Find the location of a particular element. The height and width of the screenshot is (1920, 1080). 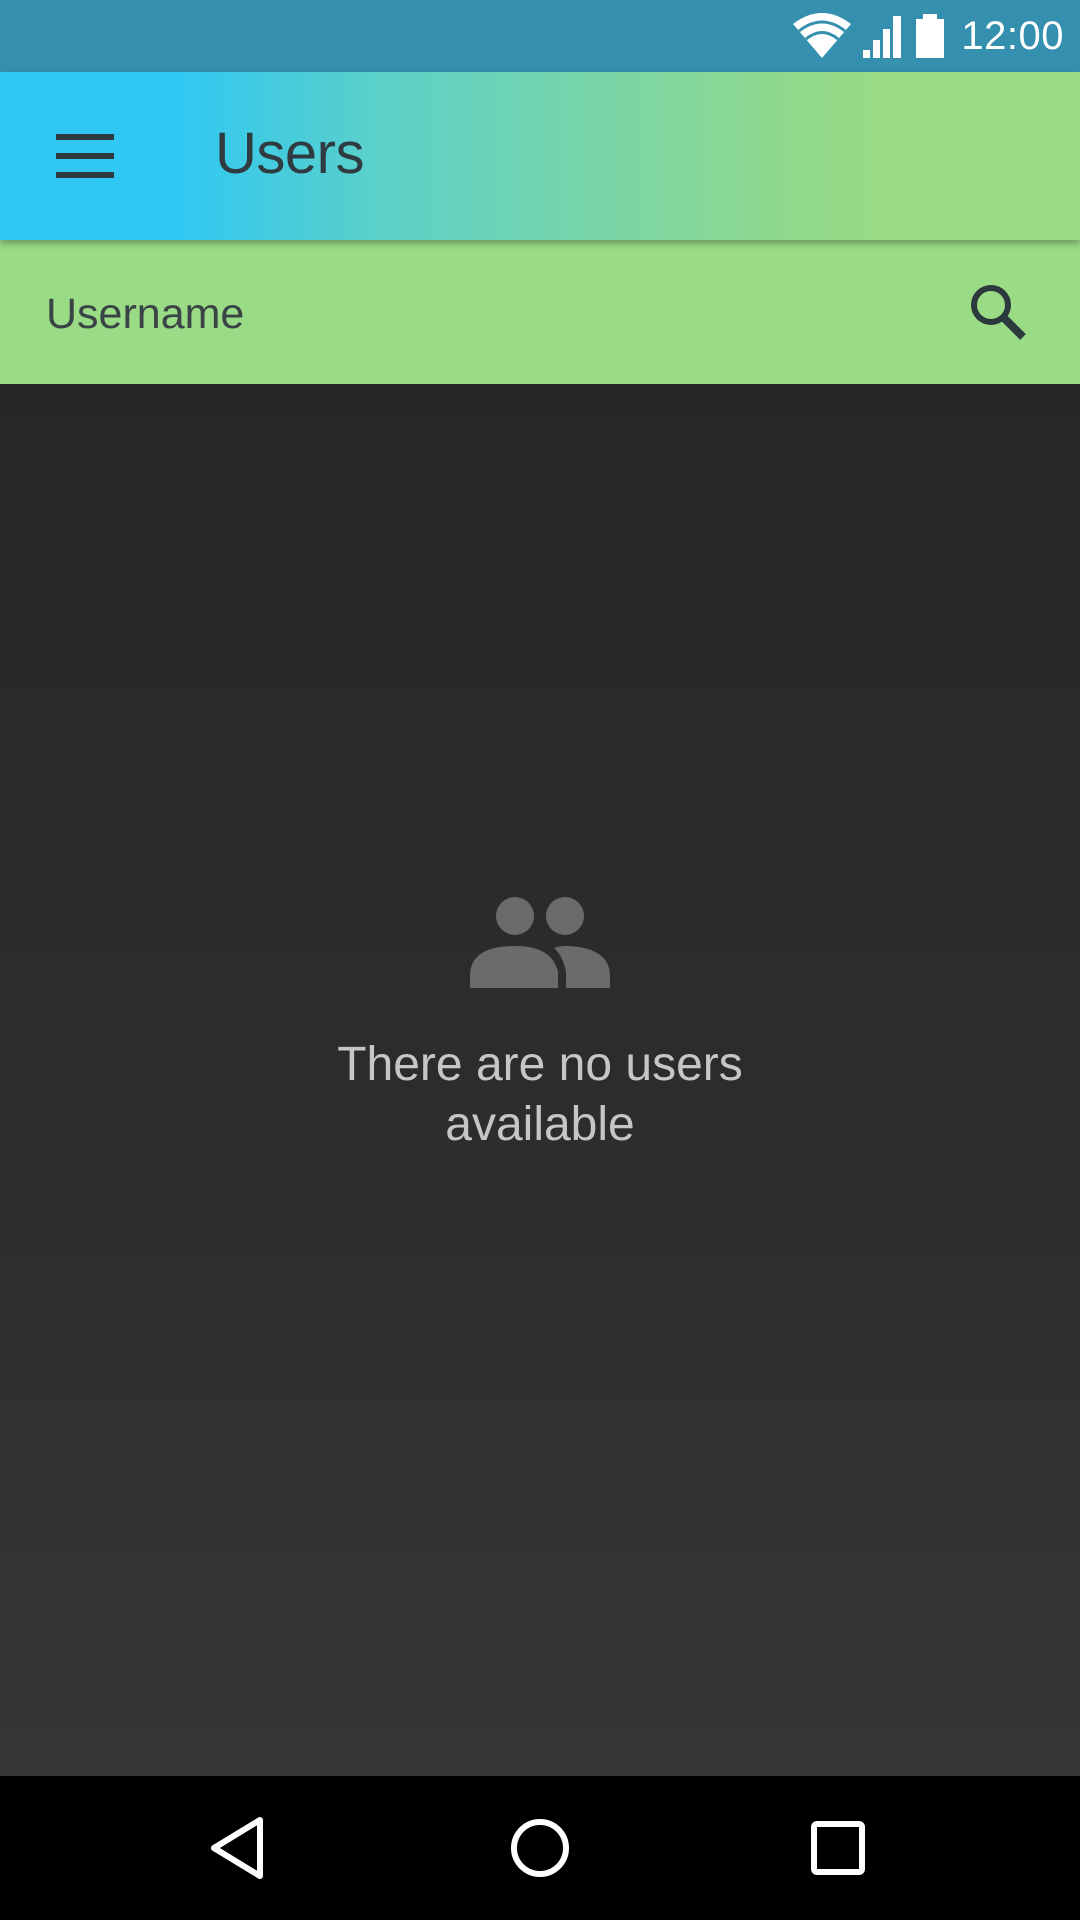

search-bar is located at coordinates (540, 312).